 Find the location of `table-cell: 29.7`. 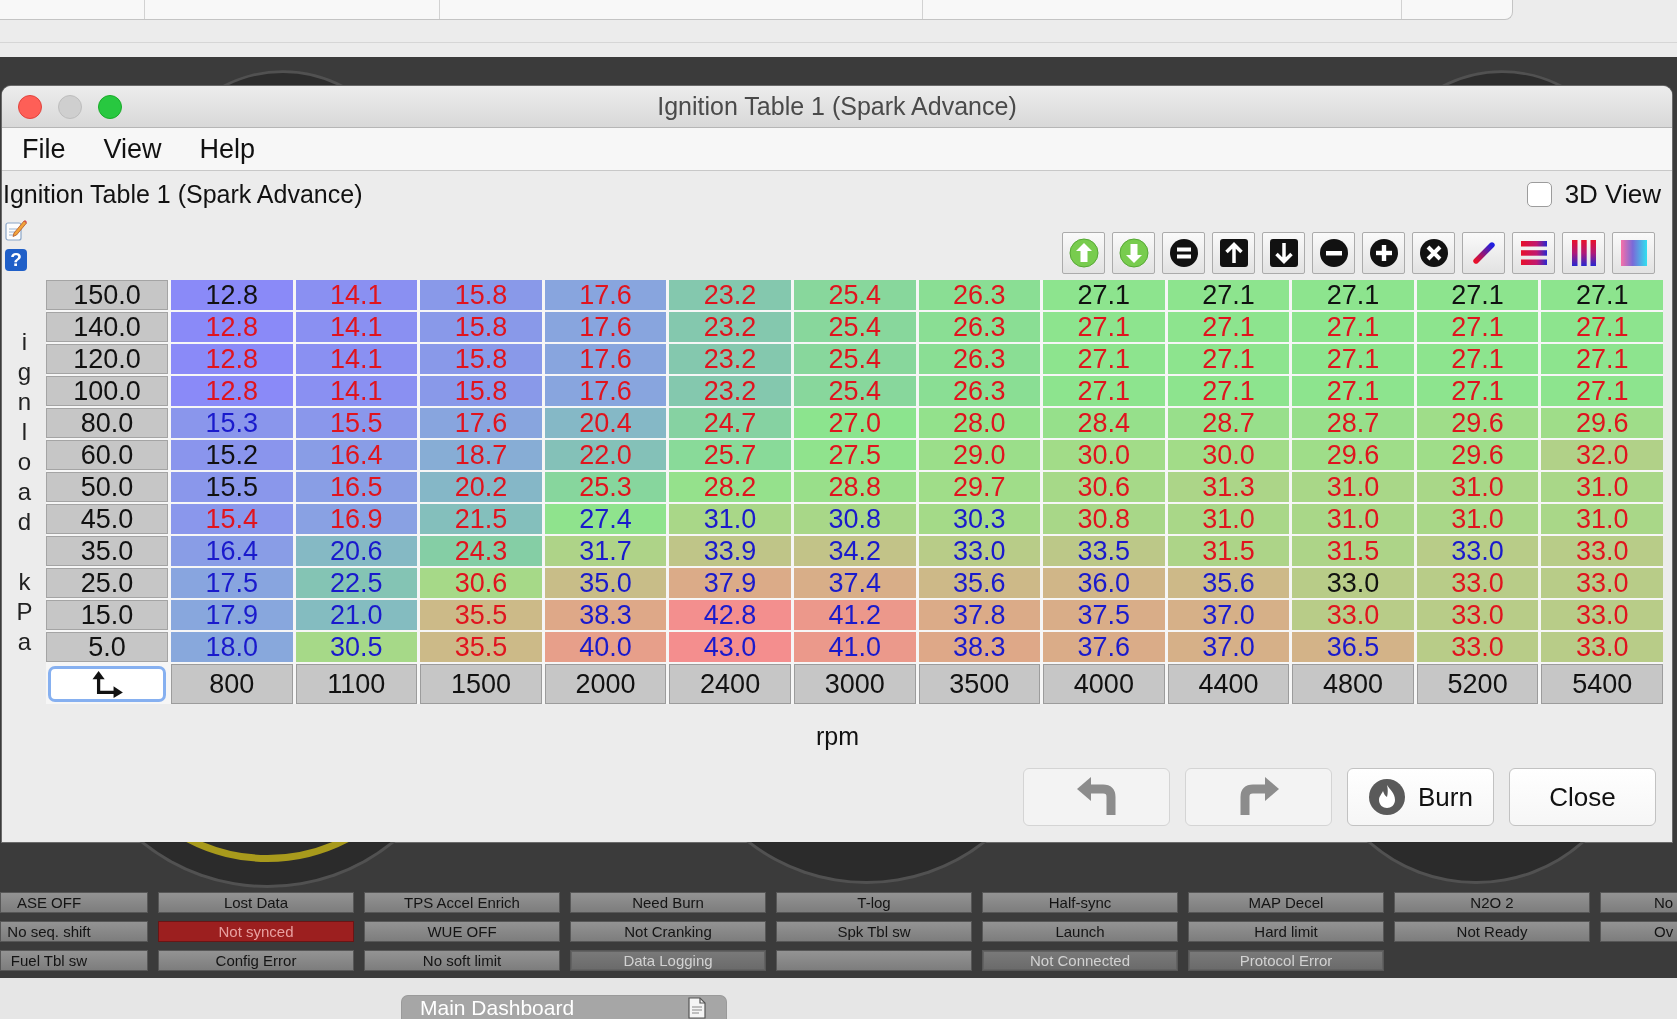

table-cell: 29.7 is located at coordinates (979, 487).